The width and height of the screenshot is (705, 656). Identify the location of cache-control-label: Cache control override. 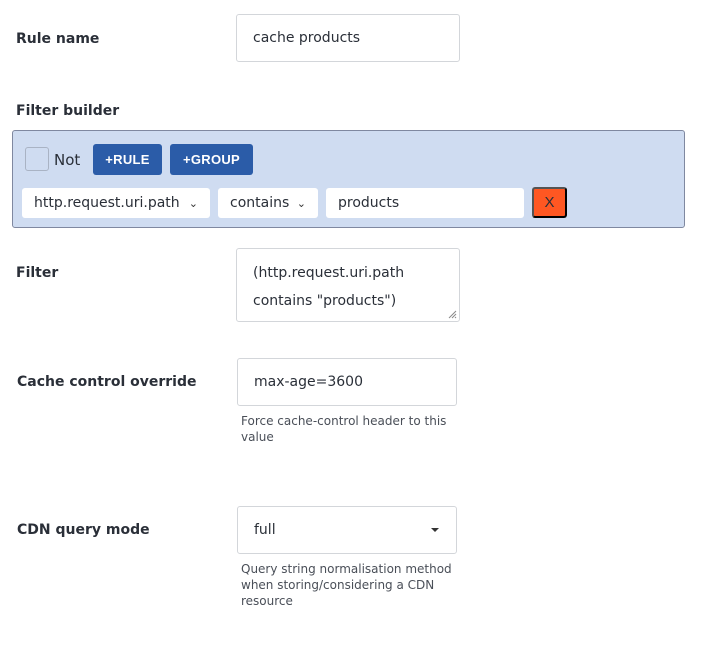
(107, 382).